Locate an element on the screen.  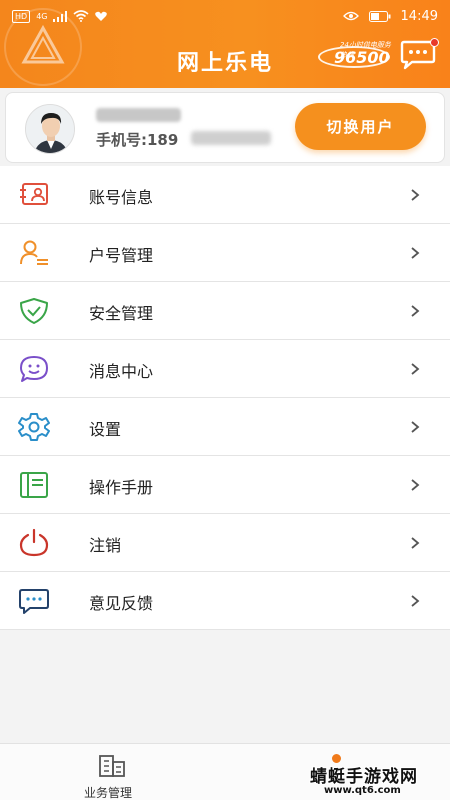
app-header: HD 4G 14:49 网上乐电 24小时供电服务热线 96500 is located at coordinates (225, 44).